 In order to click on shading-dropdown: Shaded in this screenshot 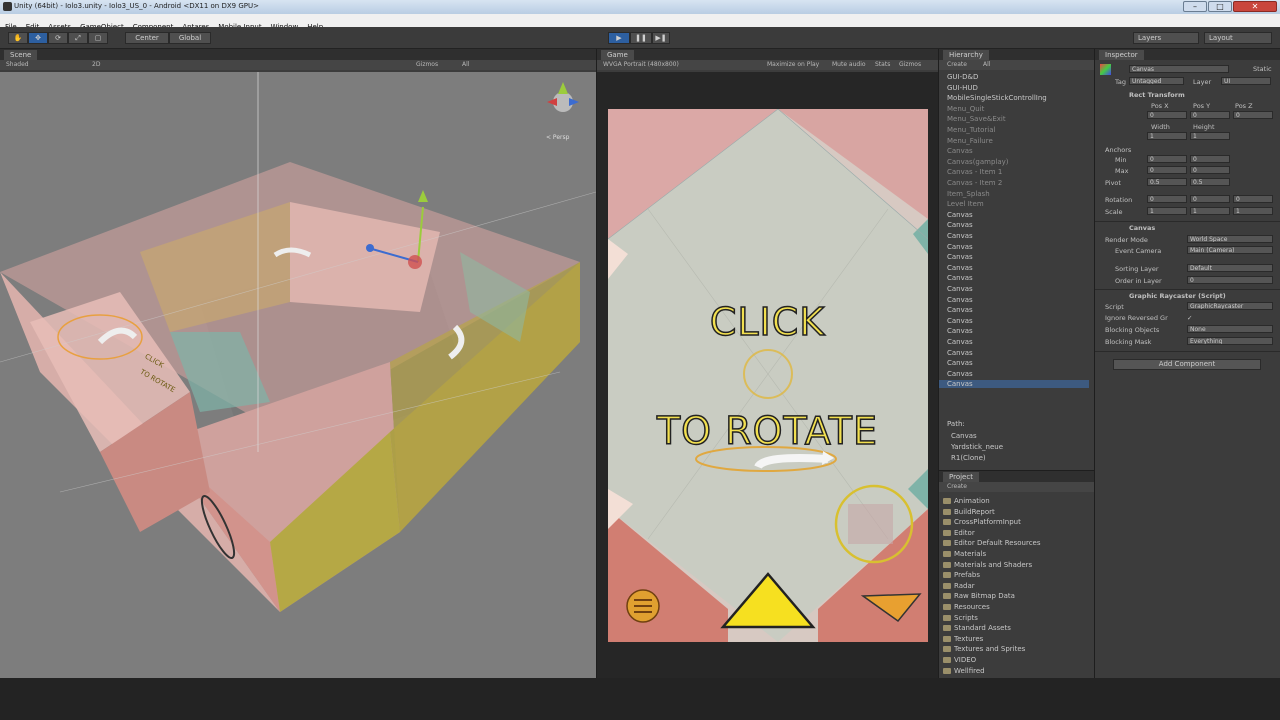, I will do `click(17, 64)`.